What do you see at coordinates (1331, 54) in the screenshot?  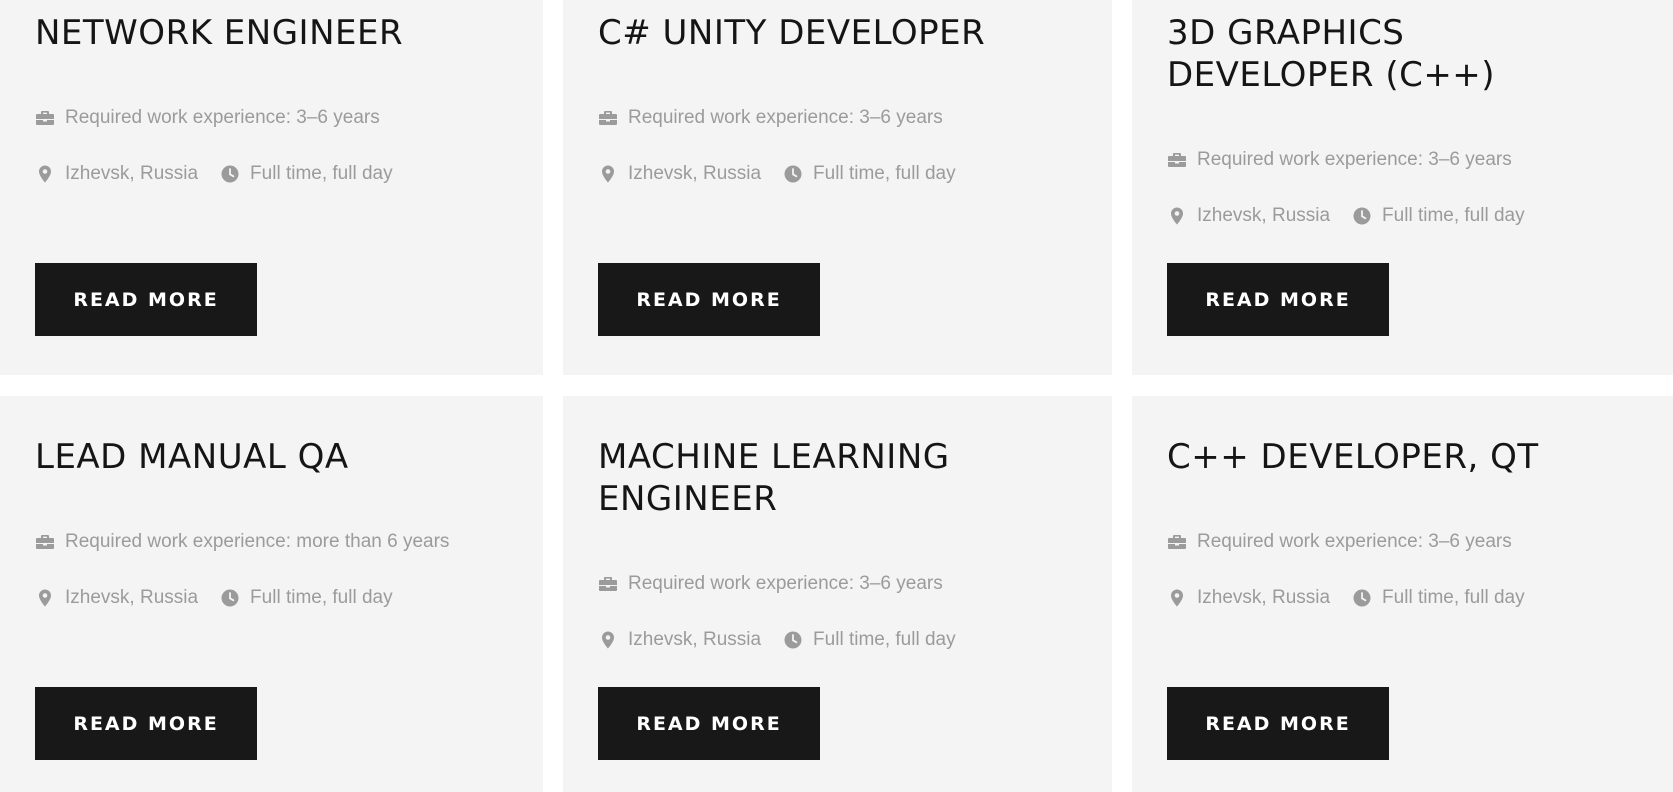 I see `vacancy-title: 3D GRAPHICS DEVELOPER (C++)` at bounding box center [1331, 54].